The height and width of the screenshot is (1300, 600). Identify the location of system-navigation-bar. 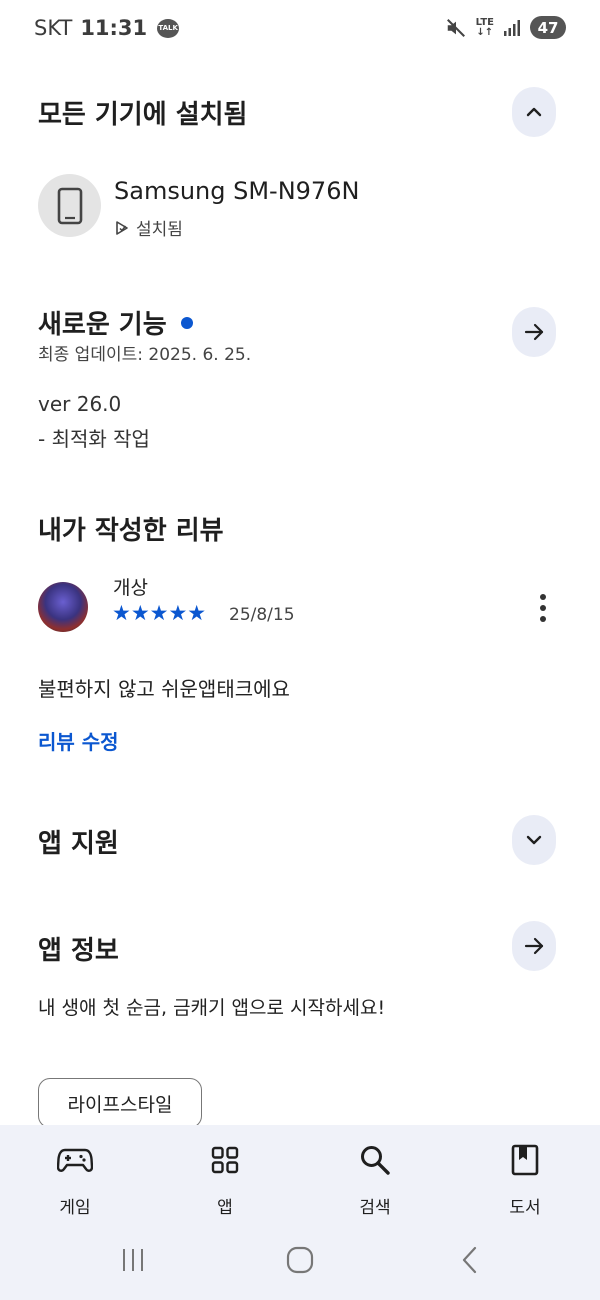
(300, 1265).